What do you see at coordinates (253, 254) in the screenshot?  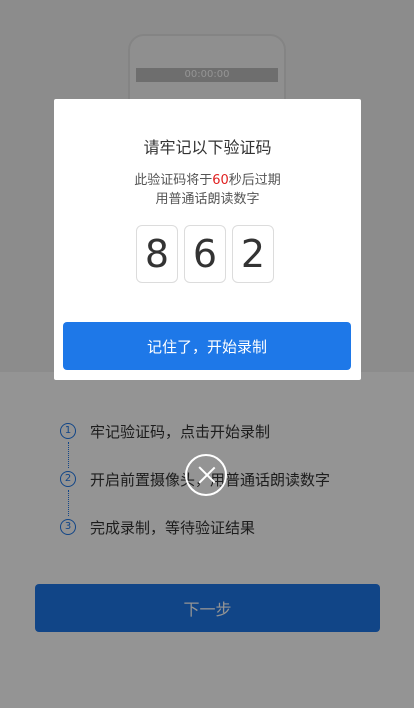 I see `code-digit: 2` at bounding box center [253, 254].